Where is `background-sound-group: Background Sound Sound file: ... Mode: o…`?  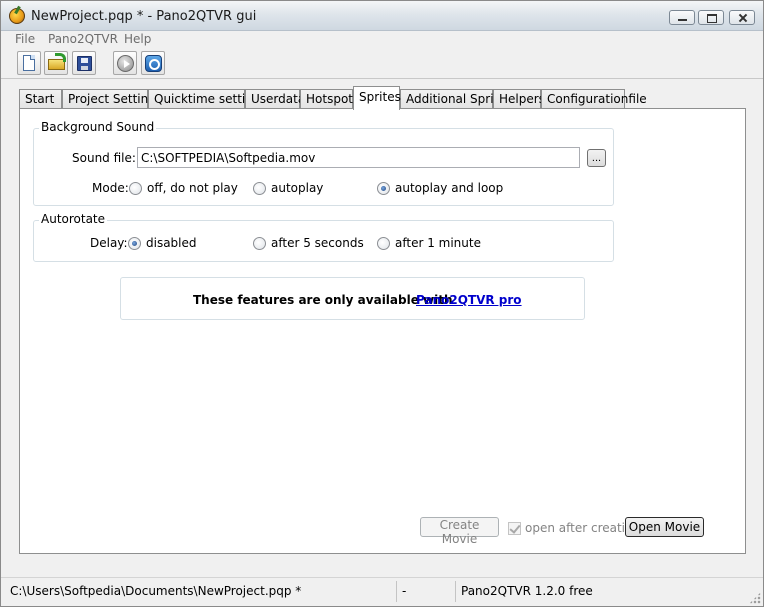 background-sound-group: Background Sound Sound file: ... Mode: o… is located at coordinates (323, 163).